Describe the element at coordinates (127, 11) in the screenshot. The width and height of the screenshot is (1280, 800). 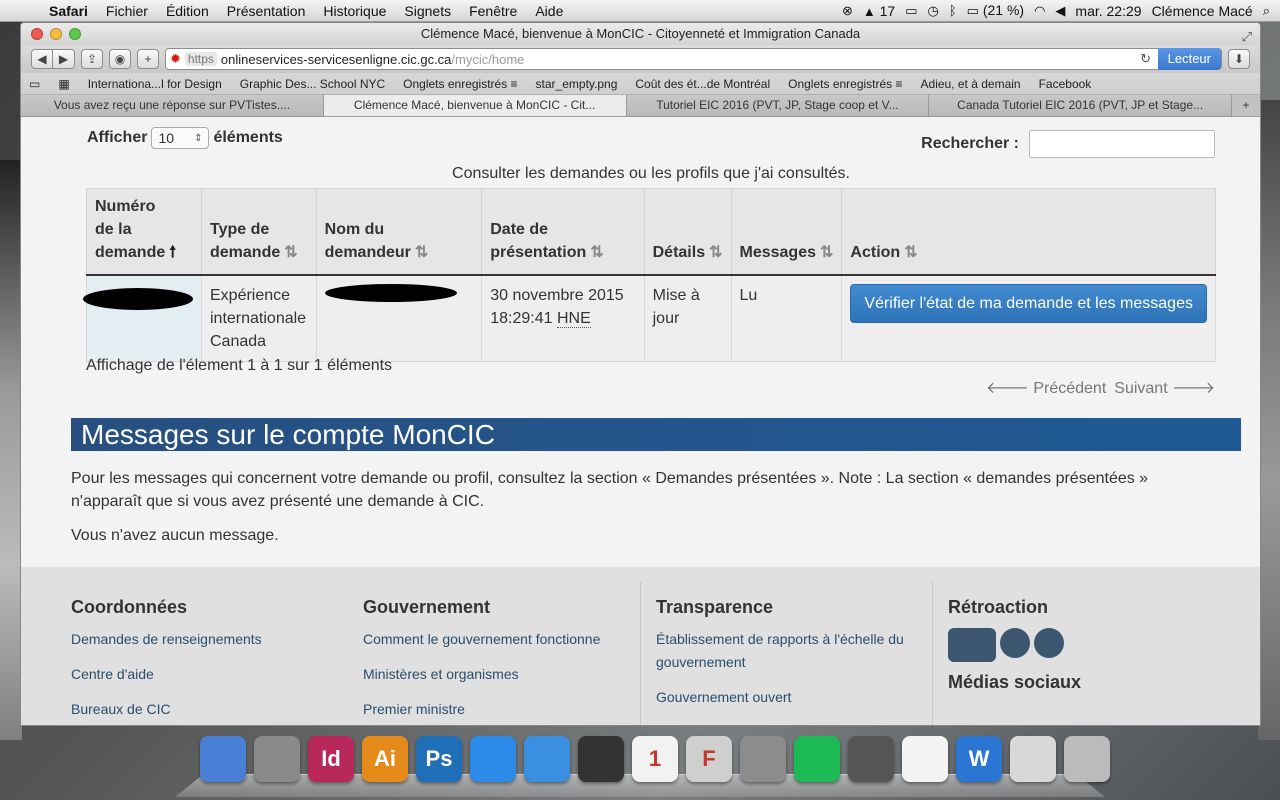
I see `menu-fichier: Fichier` at that location.